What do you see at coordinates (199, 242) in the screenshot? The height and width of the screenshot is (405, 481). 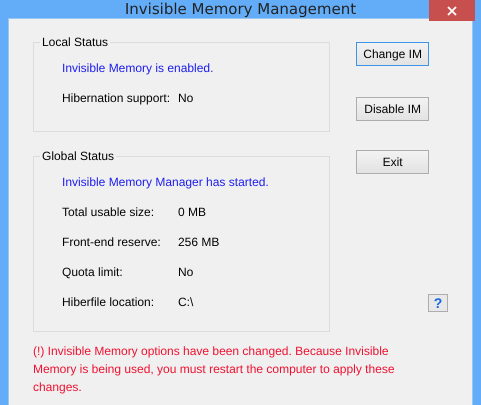 I see `field-value: 256 MB` at bounding box center [199, 242].